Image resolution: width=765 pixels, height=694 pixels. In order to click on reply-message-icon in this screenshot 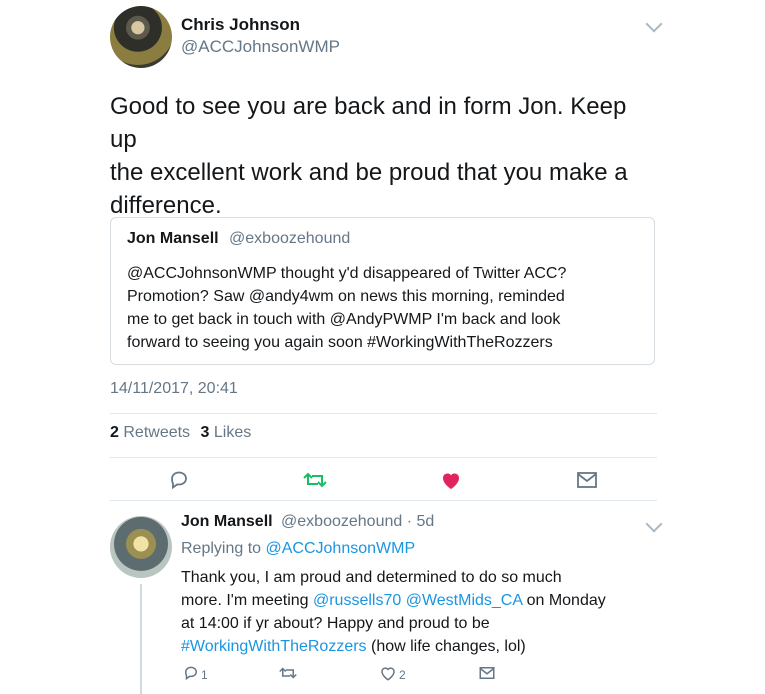, I will do `click(488, 674)`.